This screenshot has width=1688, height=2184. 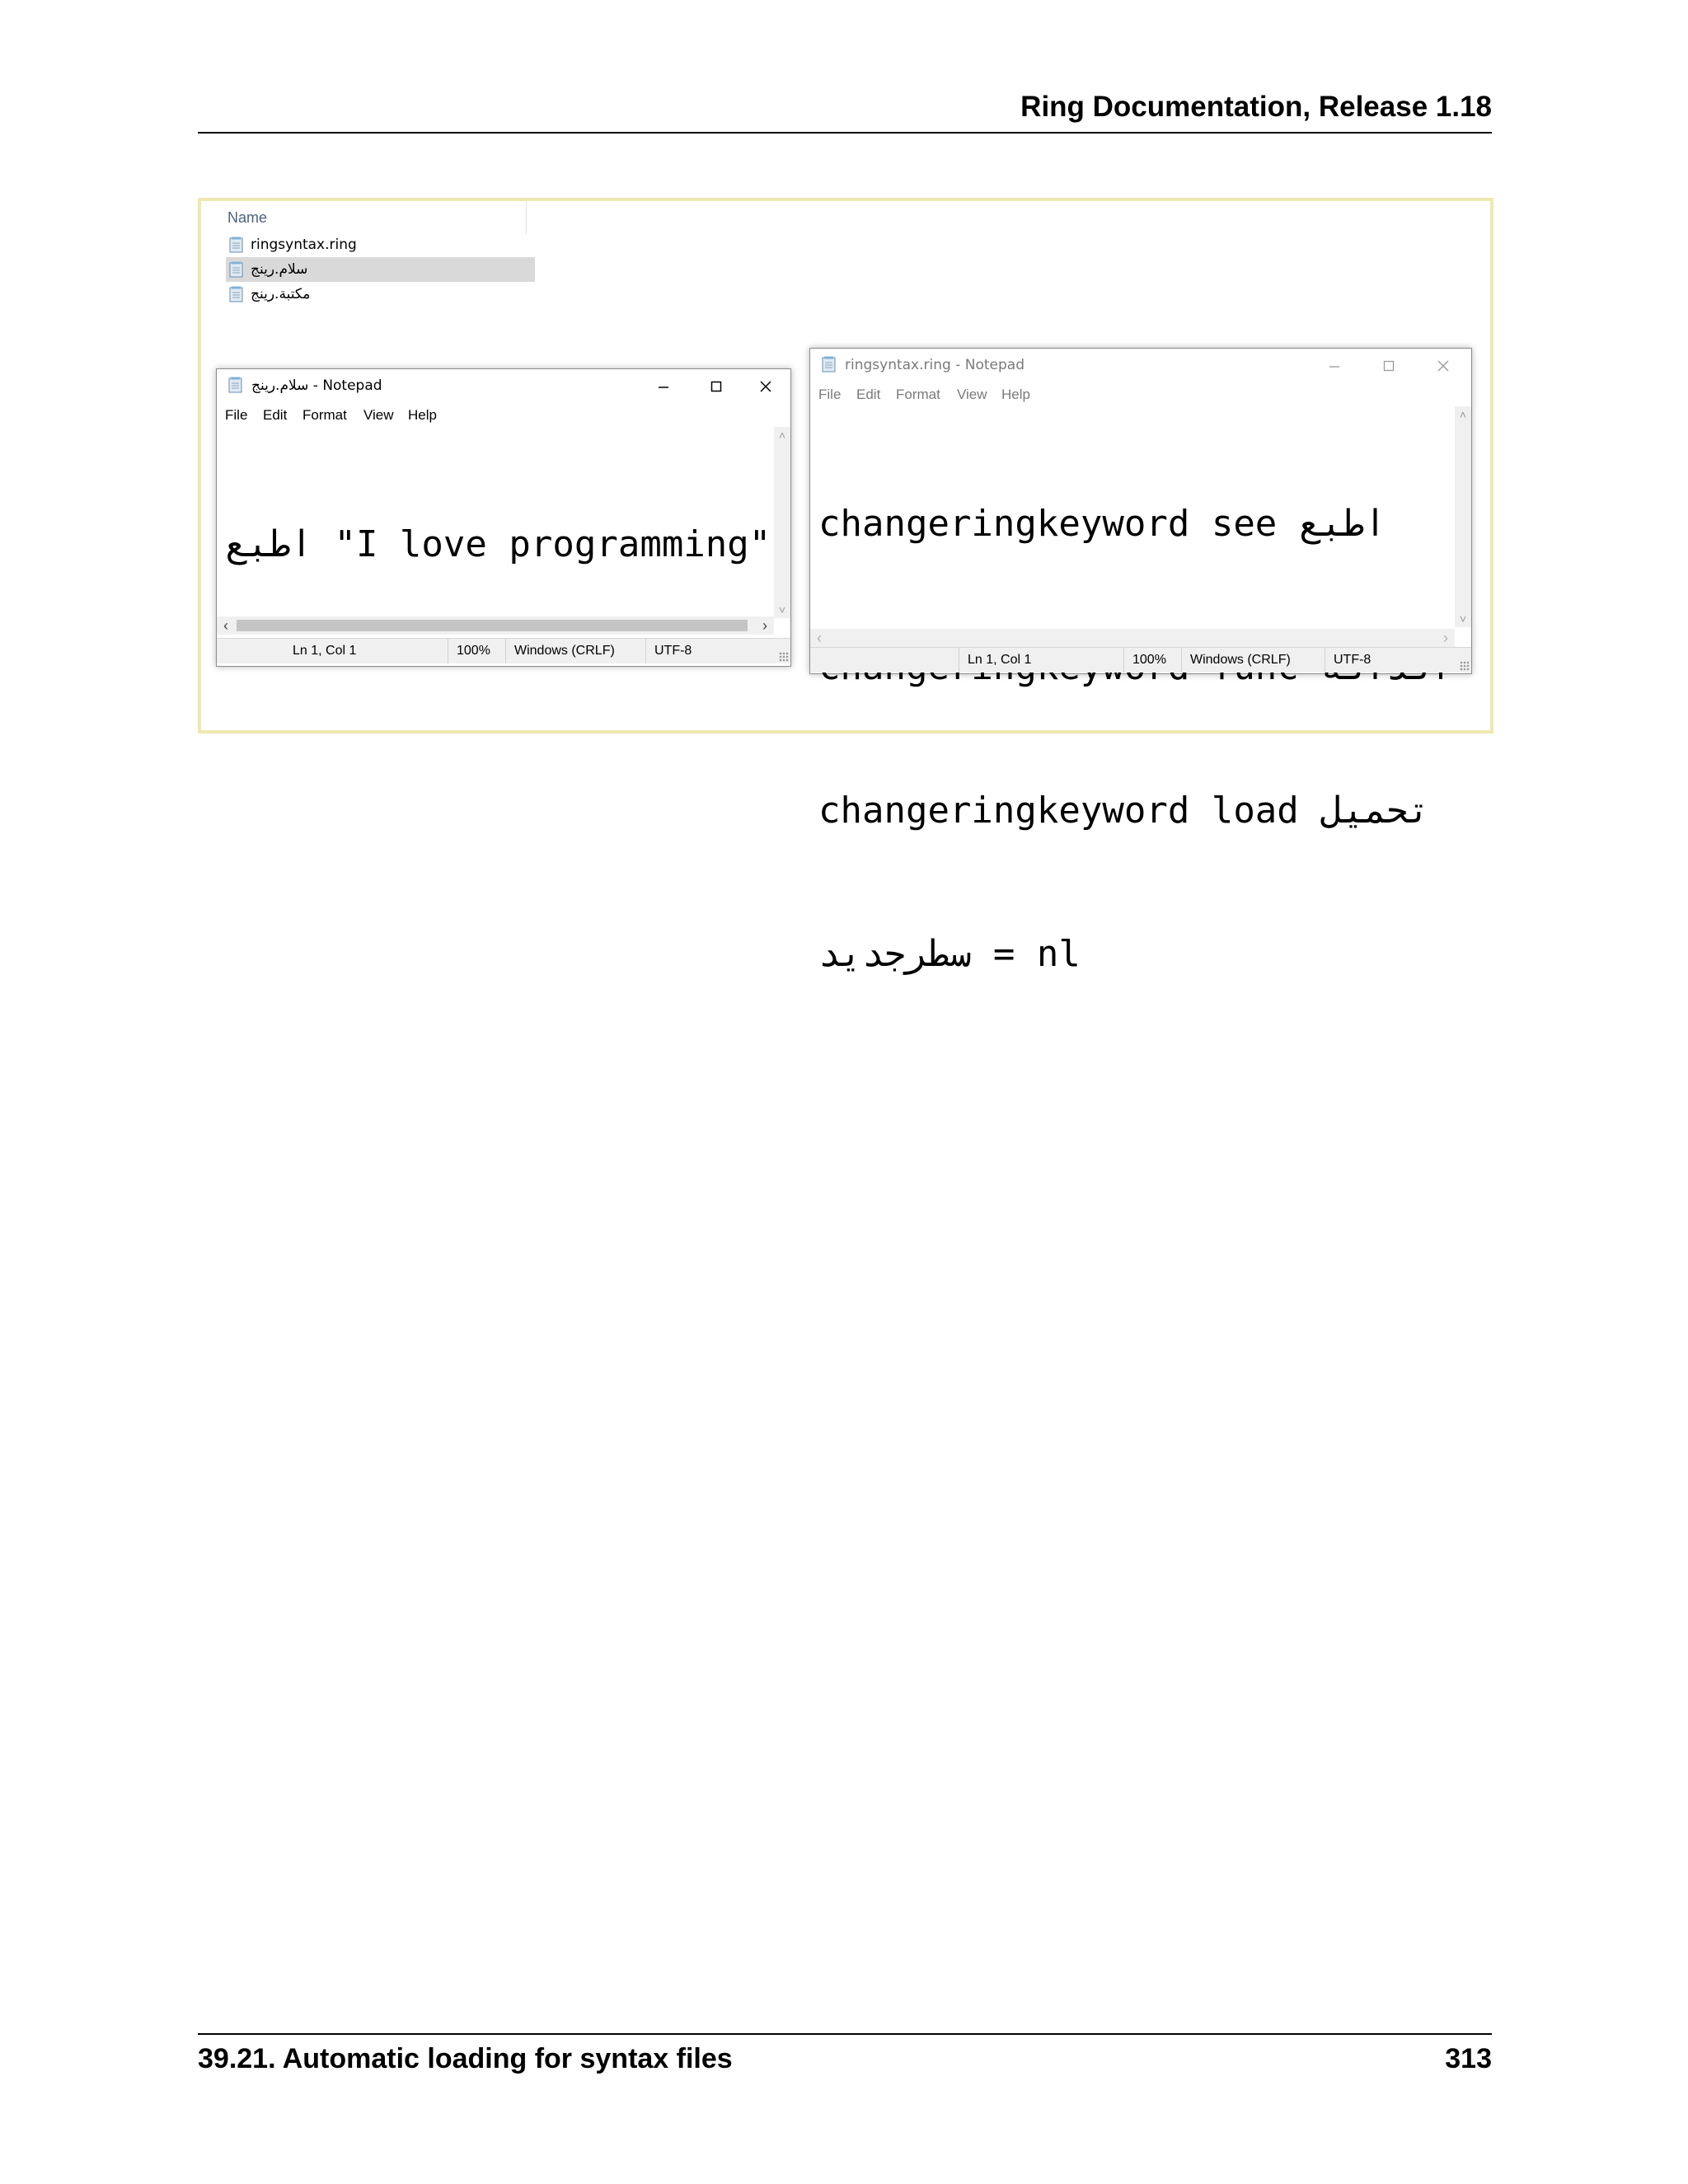 I want to click on page-header: Ring Documentation, Release 1.18, so click(x=845, y=112).